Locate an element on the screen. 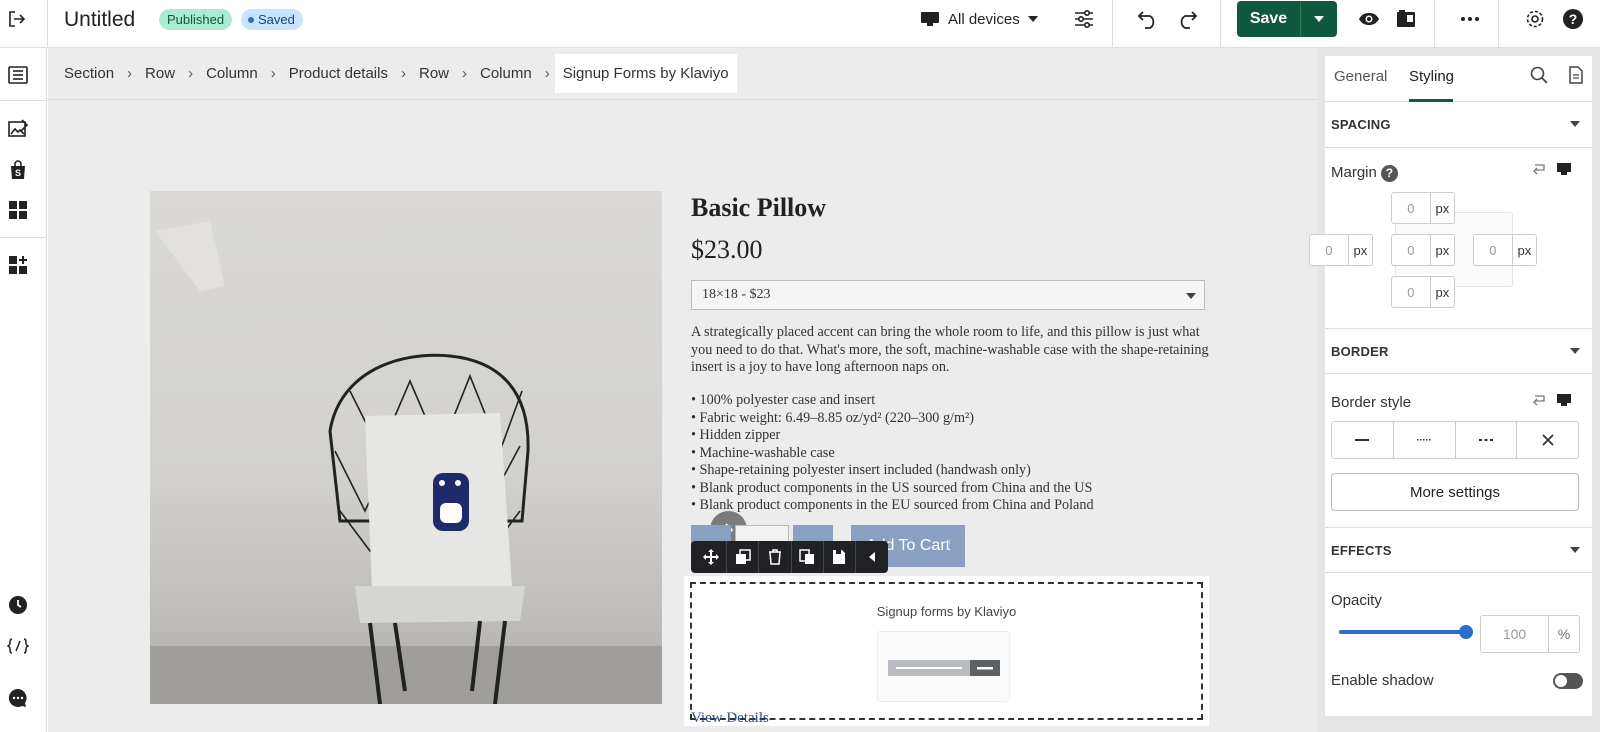 This screenshot has height=732, width=1600. border-dashed-icon is located at coordinates (1487, 440).